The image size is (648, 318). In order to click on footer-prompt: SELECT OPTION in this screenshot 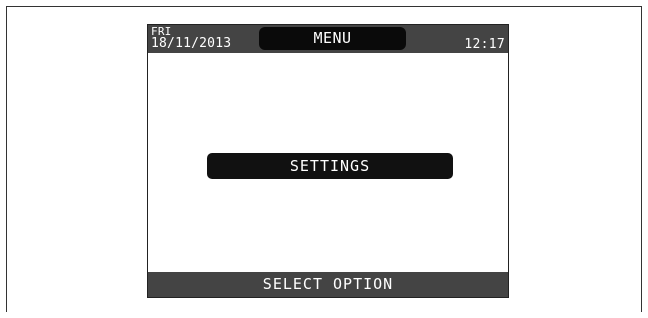, I will do `click(328, 284)`.